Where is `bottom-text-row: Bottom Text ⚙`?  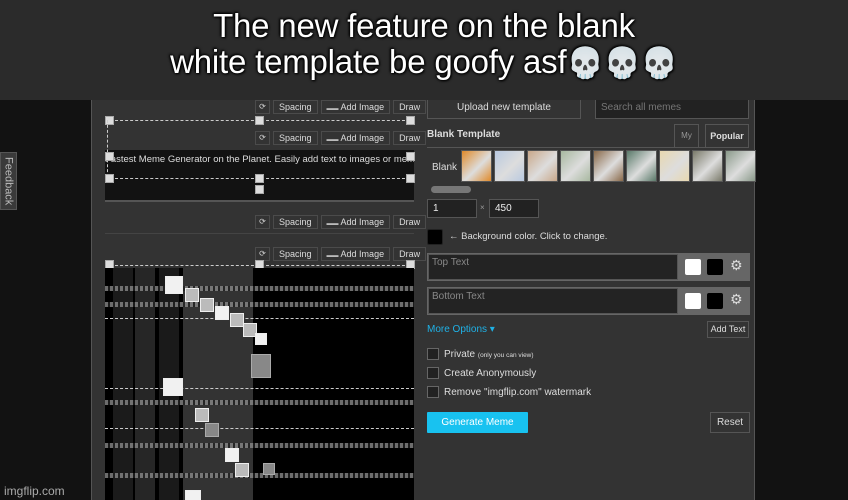
bottom-text-row: Bottom Text ⚙ is located at coordinates (588, 301).